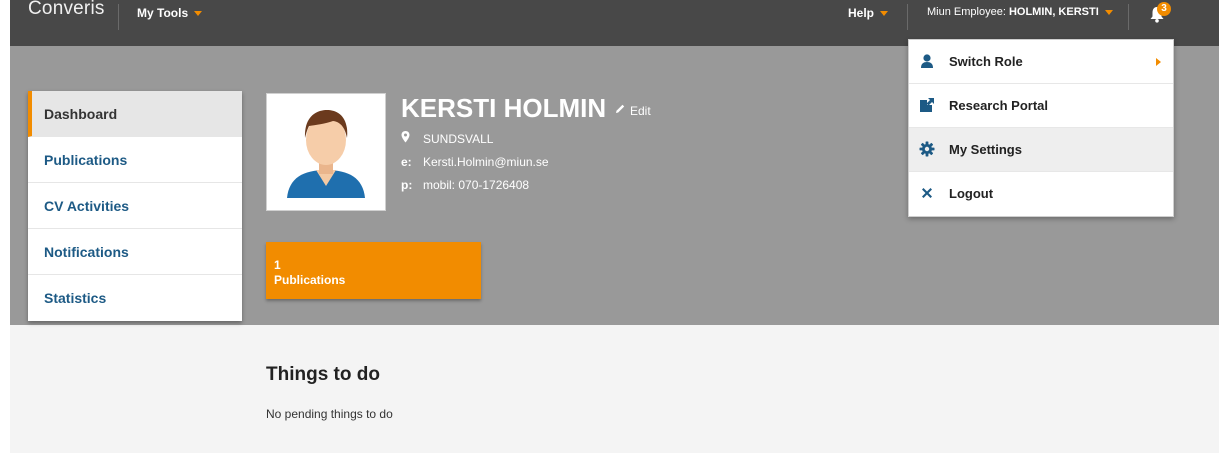 This screenshot has height=453, width=1219. Describe the element at coordinates (310, 280) in the screenshot. I see `publications-tile-label: Publications` at that location.